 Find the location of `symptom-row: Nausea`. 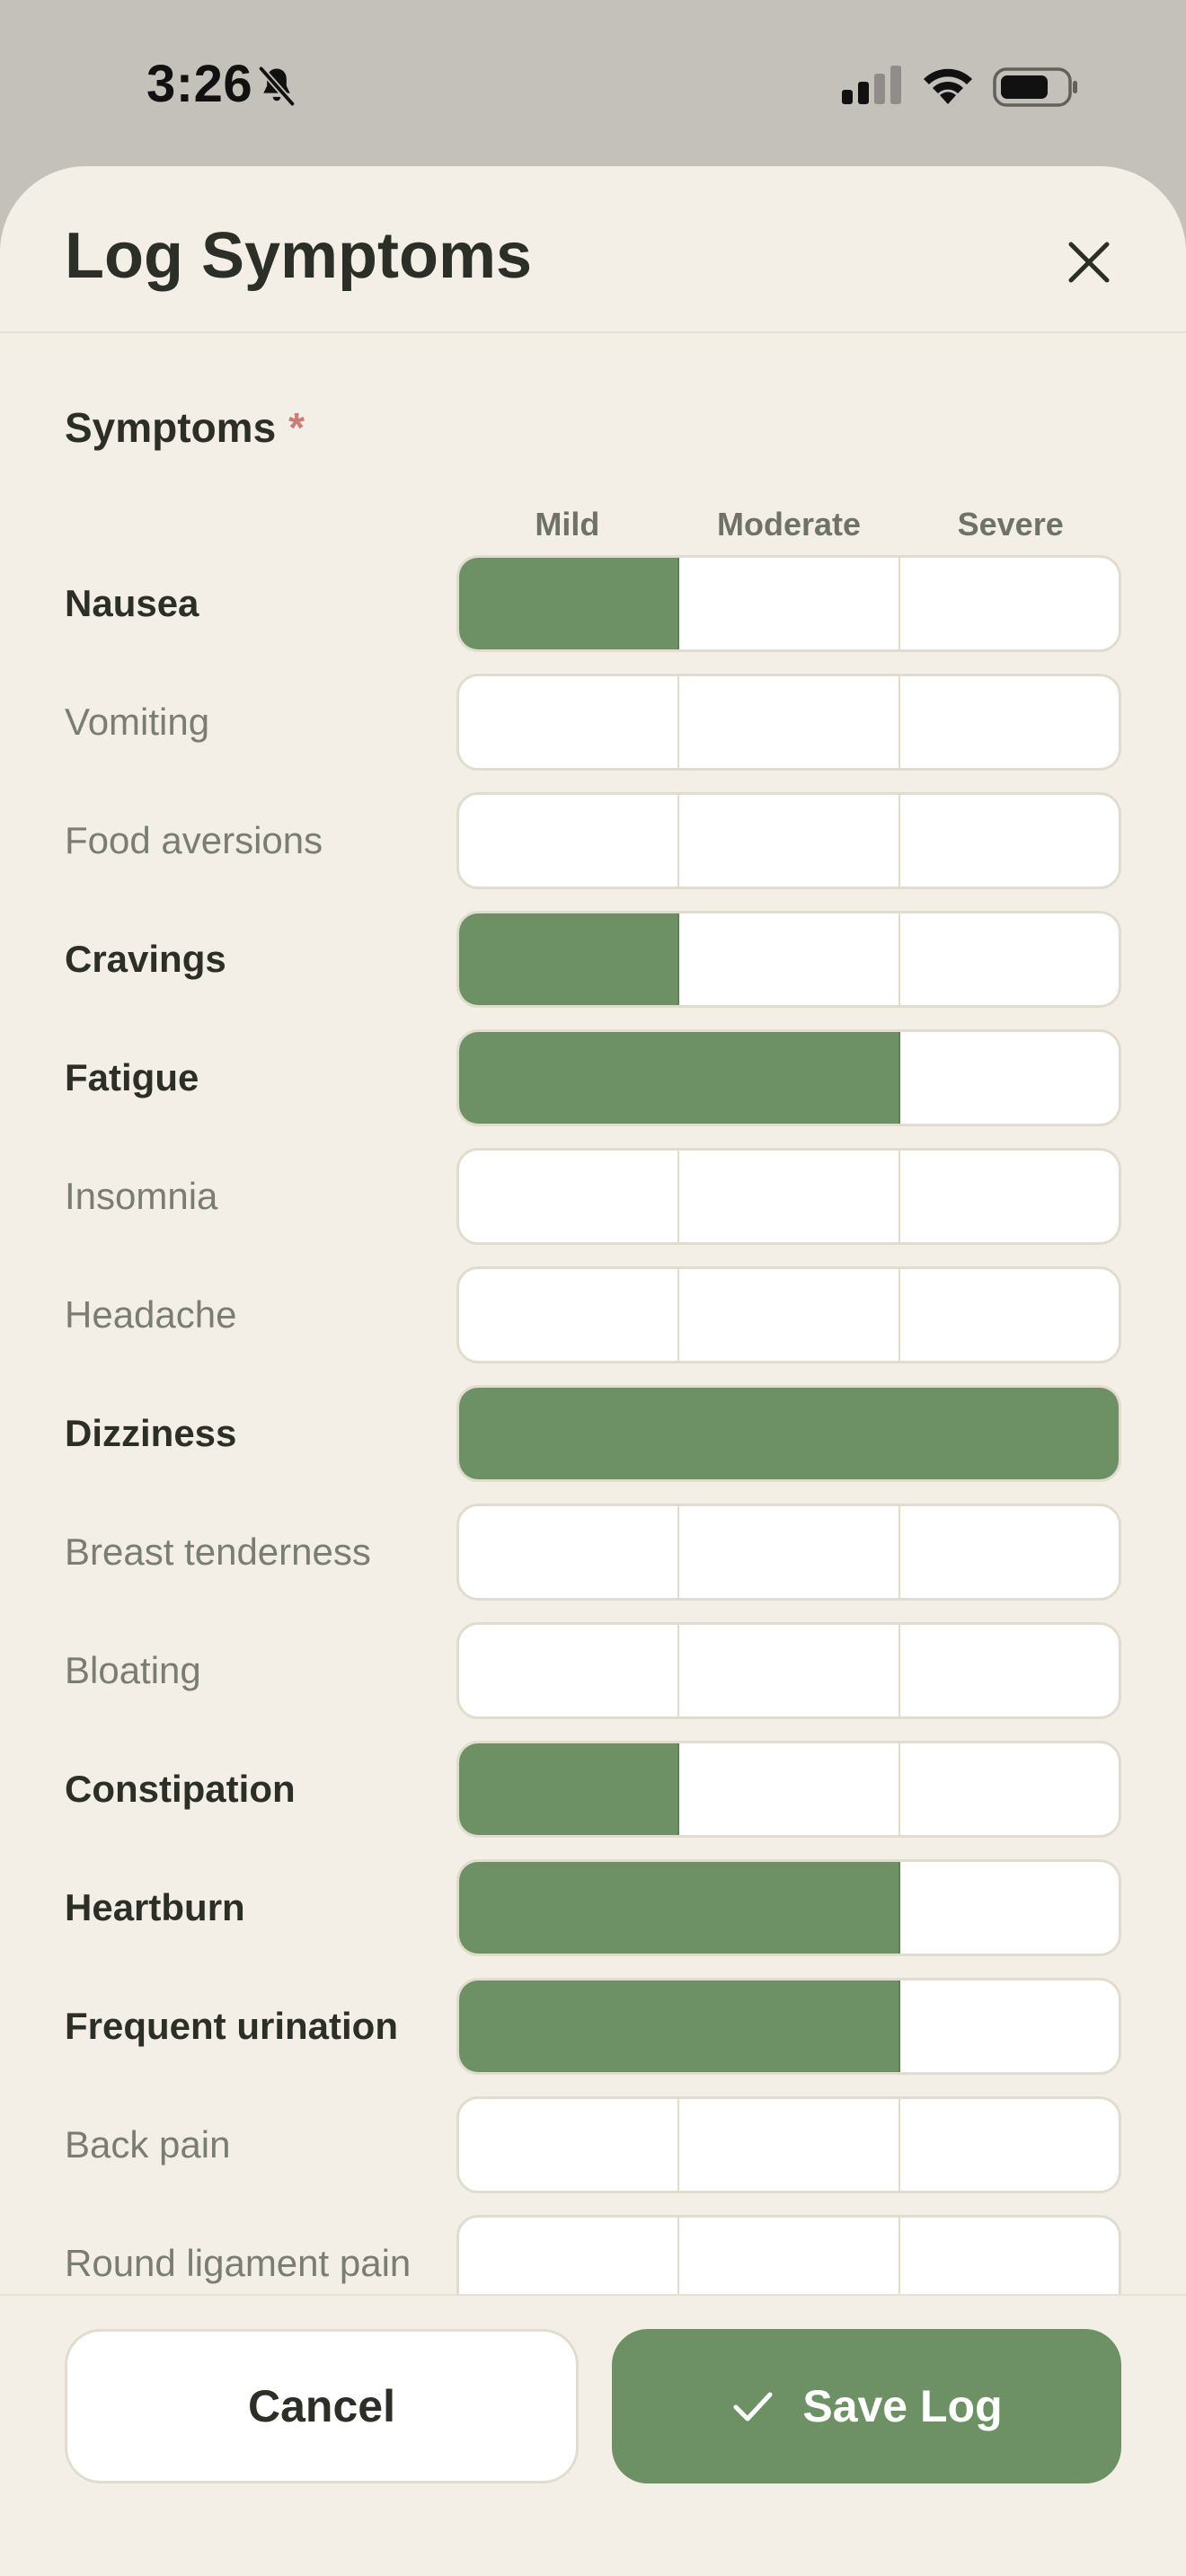

symptom-row: Nausea is located at coordinates (593, 604).